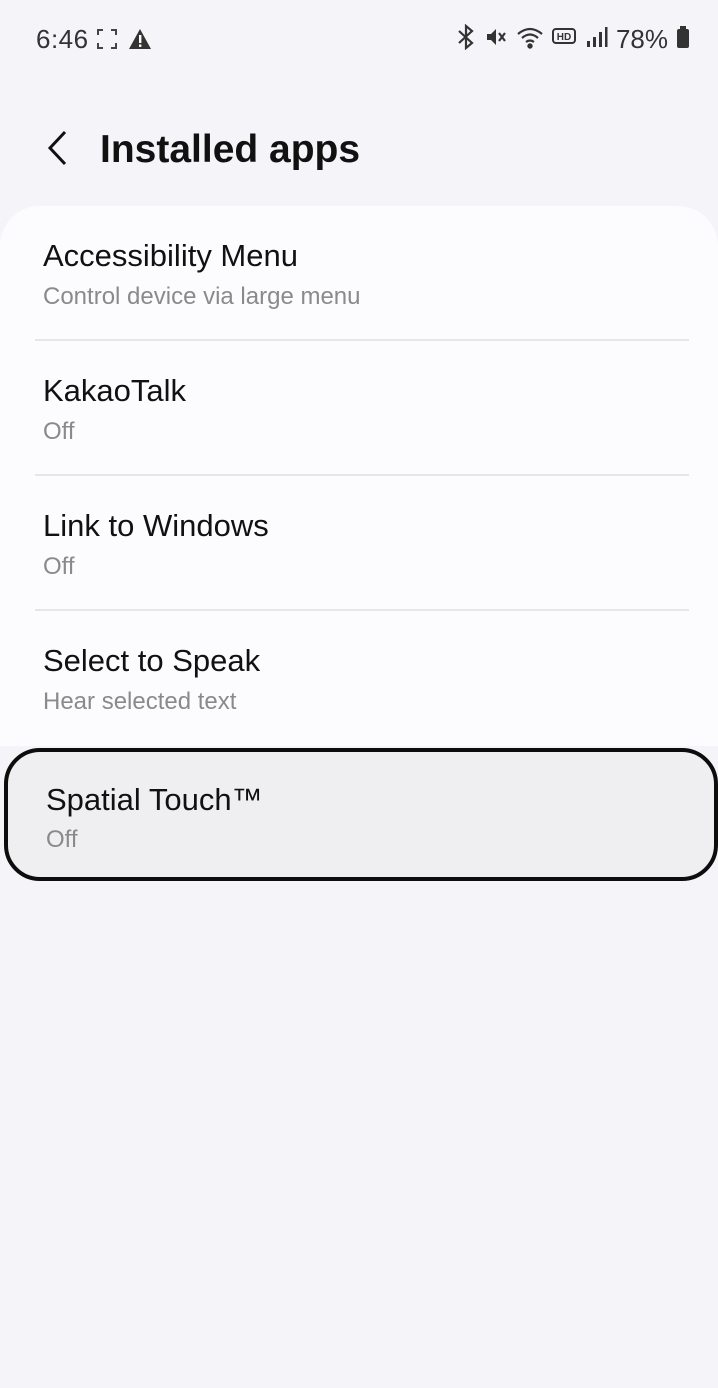 The image size is (718, 1388). What do you see at coordinates (140, 41) in the screenshot?
I see `warning-icon` at bounding box center [140, 41].